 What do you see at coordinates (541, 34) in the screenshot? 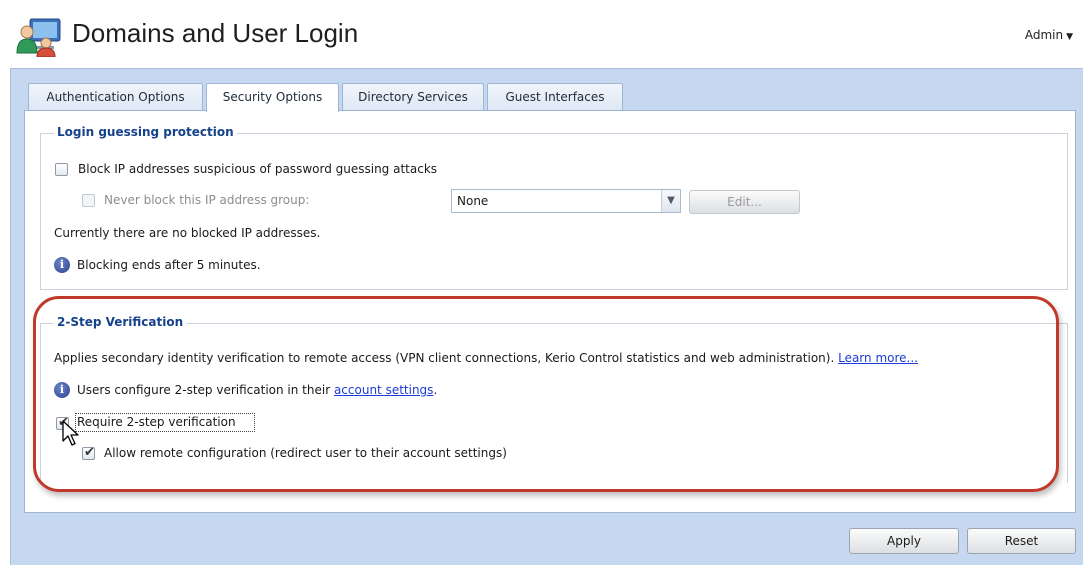
I see `page-header: Domains and User Login Admin ▼` at bounding box center [541, 34].